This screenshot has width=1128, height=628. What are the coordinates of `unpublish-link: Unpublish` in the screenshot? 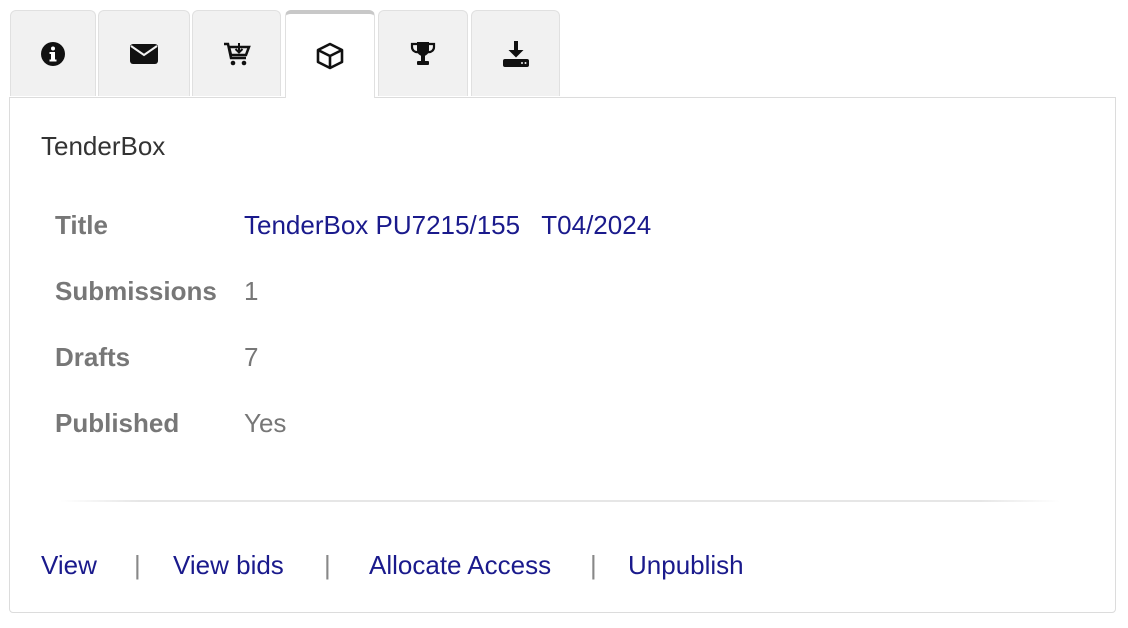 It's located at (686, 565).